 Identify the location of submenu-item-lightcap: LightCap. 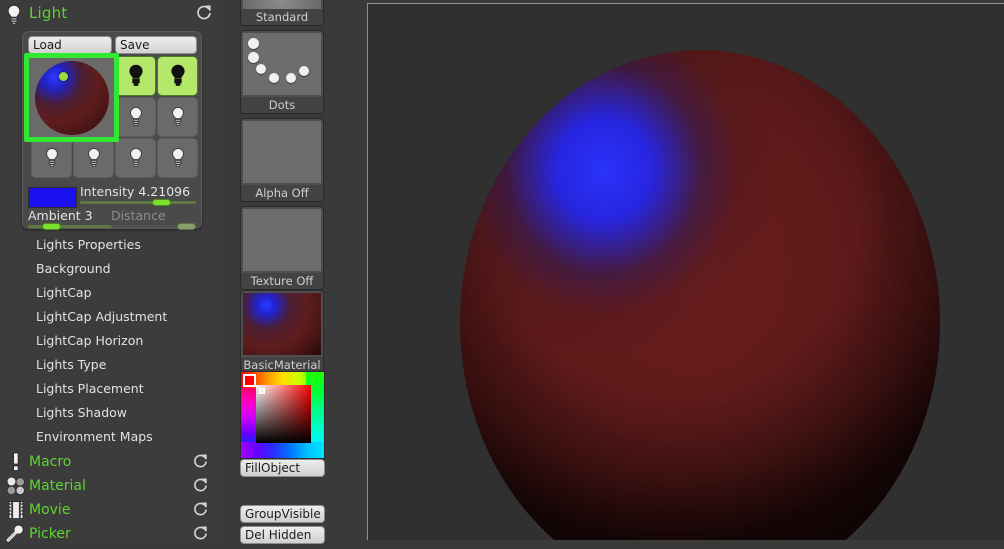
(111, 293).